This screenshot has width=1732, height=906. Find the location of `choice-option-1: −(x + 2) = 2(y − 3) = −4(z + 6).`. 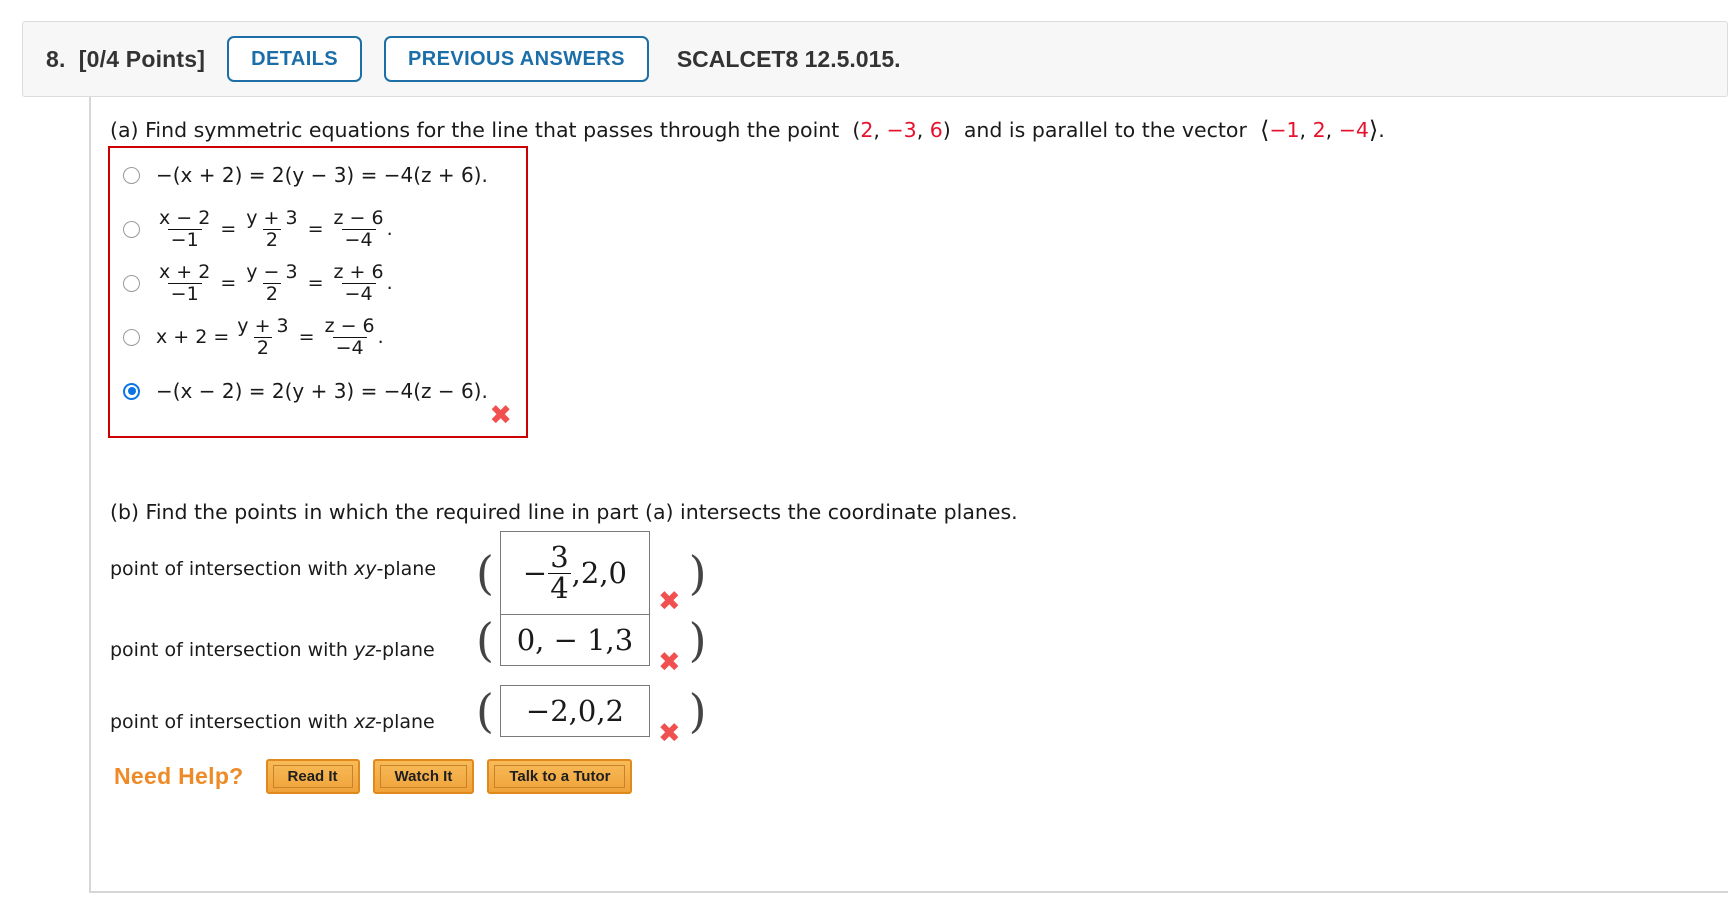

choice-option-1: −(x + 2) = 2(y − 3) = −4(z + 6). is located at coordinates (318, 175).